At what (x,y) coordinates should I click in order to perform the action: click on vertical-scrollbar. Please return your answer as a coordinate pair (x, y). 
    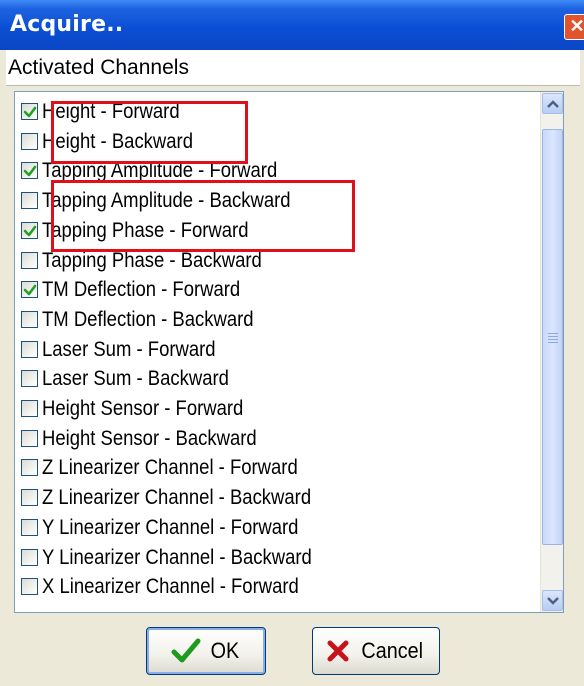
    Looking at the image, I should click on (551, 352).